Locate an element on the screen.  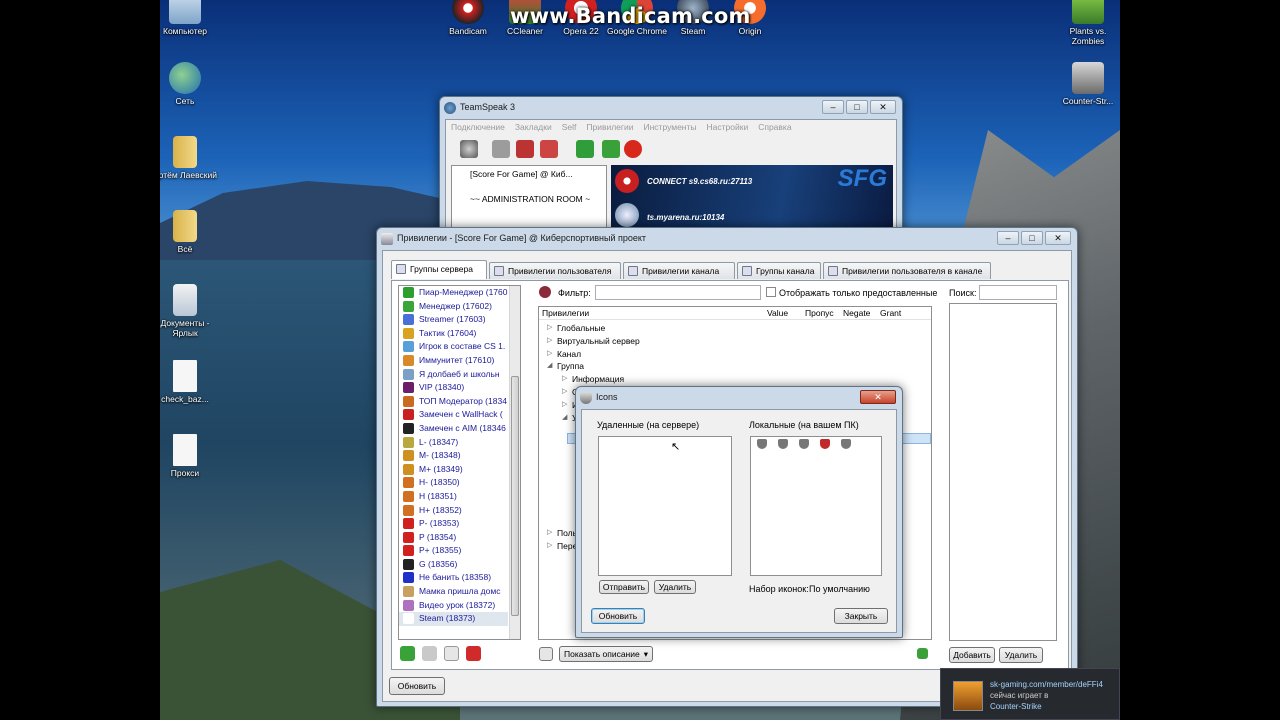
group-item: M+ (18349) is located at coordinates (453, 470).